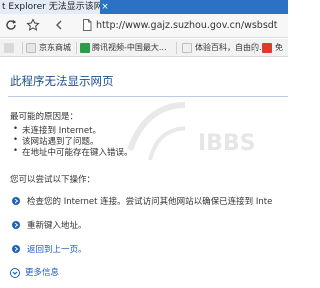 Image resolution: width=320 pixels, height=288 pixels. I want to click on reason-item: 在地址中可能存在键入错误。, so click(72, 152).